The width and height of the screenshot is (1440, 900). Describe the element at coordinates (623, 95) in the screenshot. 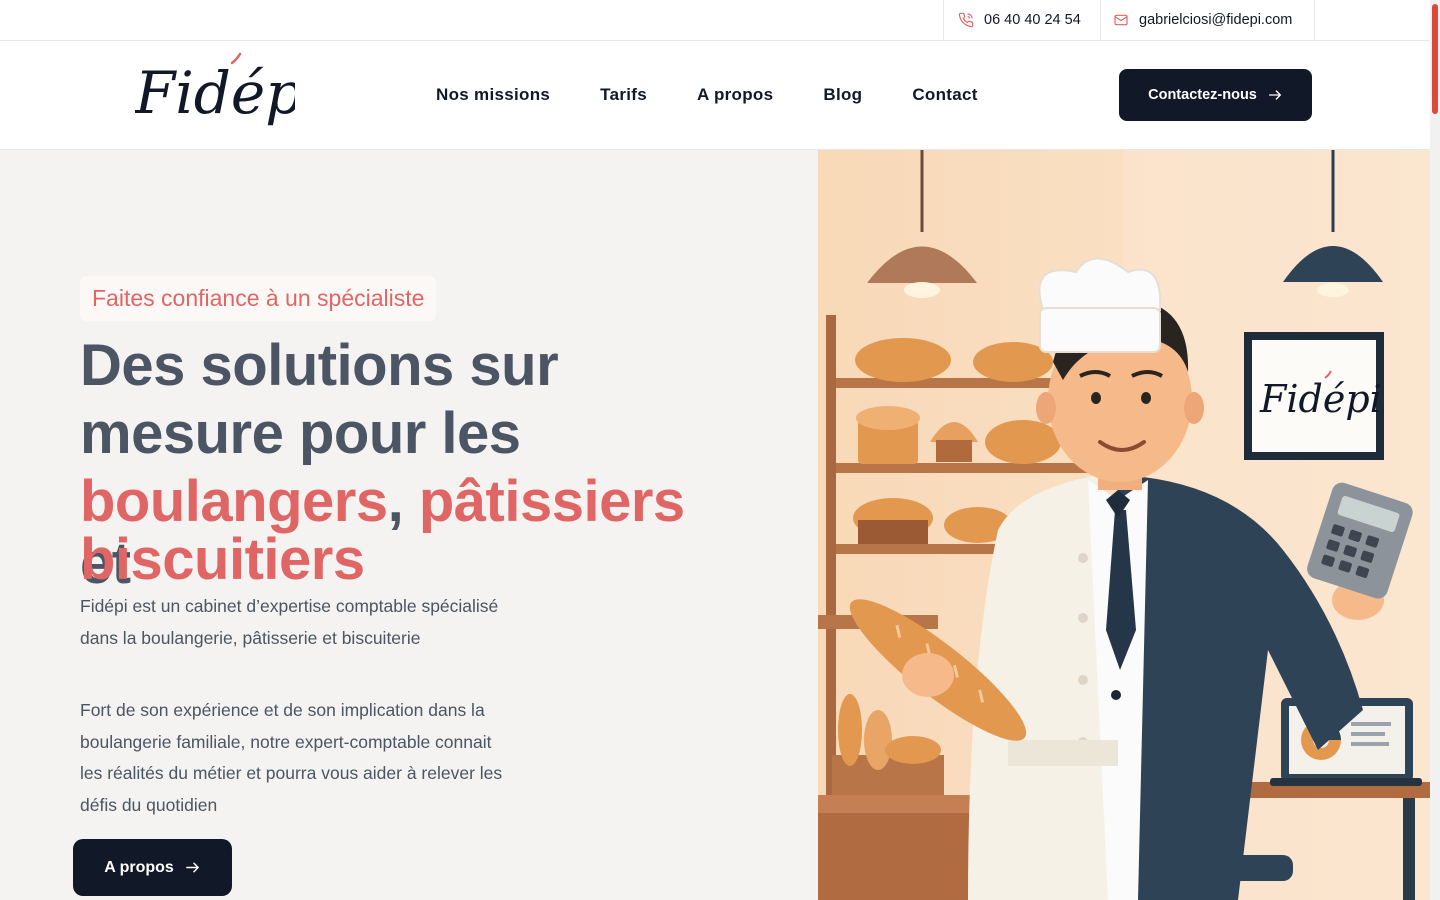

I see `nav-item-tarifs: Tarifs` at that location.